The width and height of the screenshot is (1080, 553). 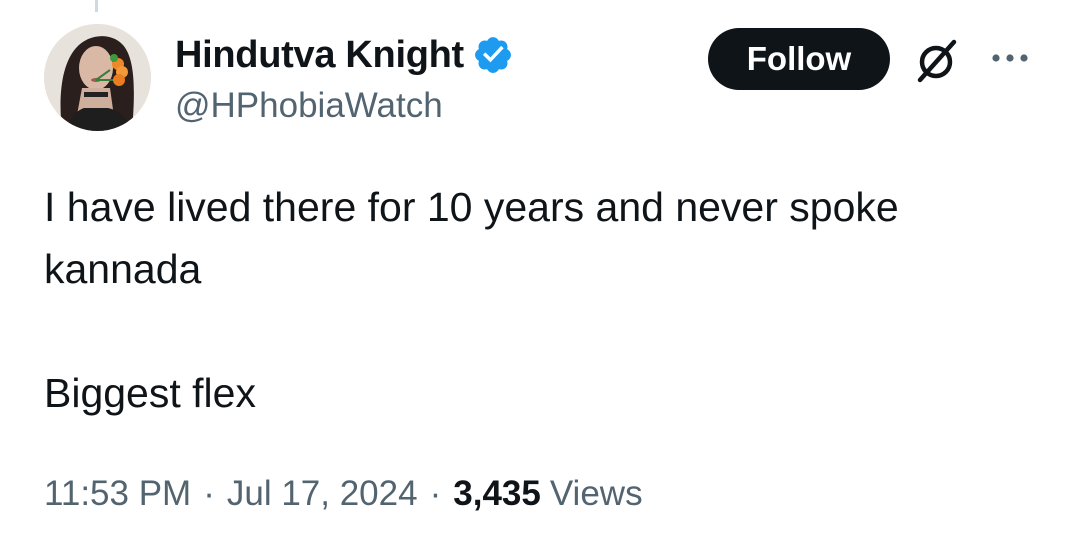 I want to click on handle: @HPhobiaWatch, so click(x=344, y=106).